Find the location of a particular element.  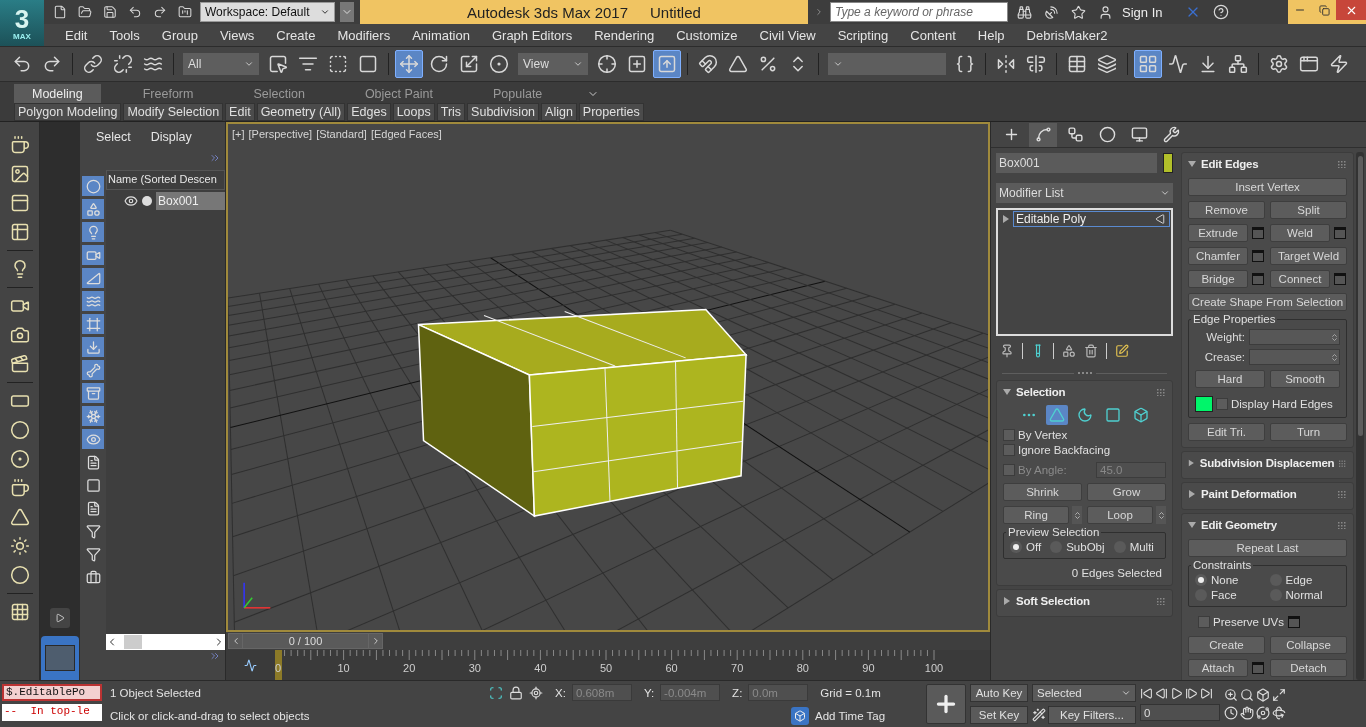

menu-item: Scripting is located at coordinates (863, 35).